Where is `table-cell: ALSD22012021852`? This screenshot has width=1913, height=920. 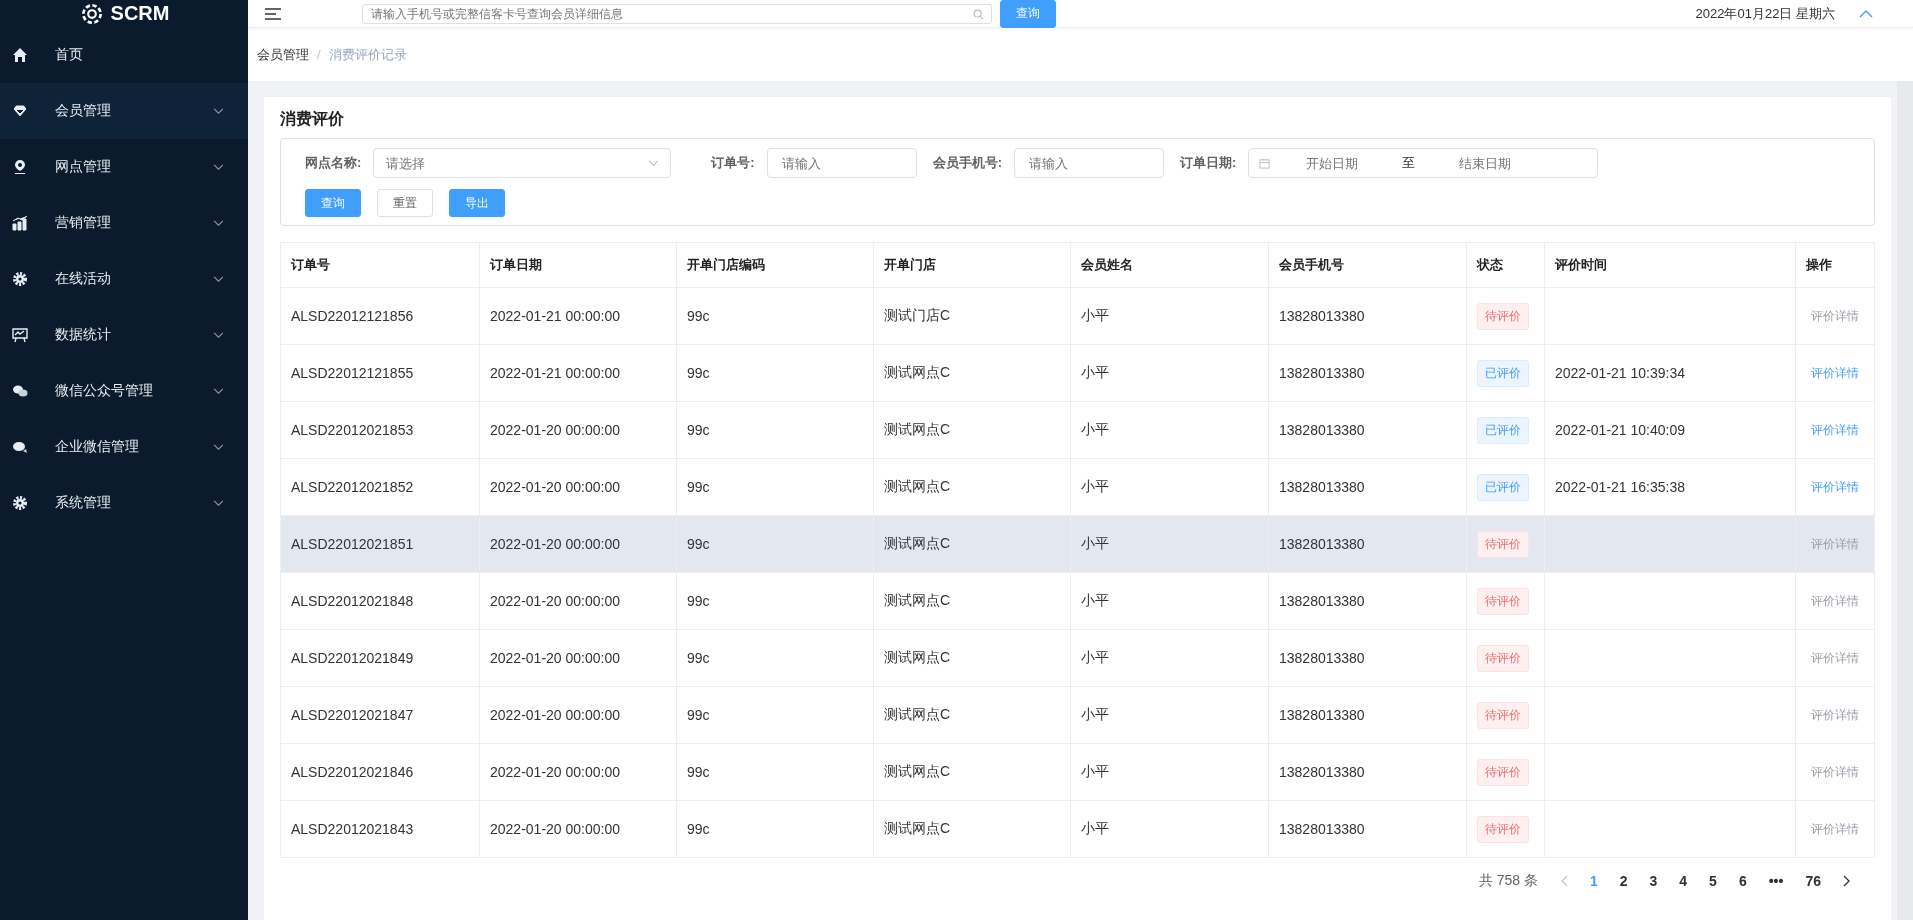
table-cell: ALSD22012021852 is located at coordinates (380, 487).